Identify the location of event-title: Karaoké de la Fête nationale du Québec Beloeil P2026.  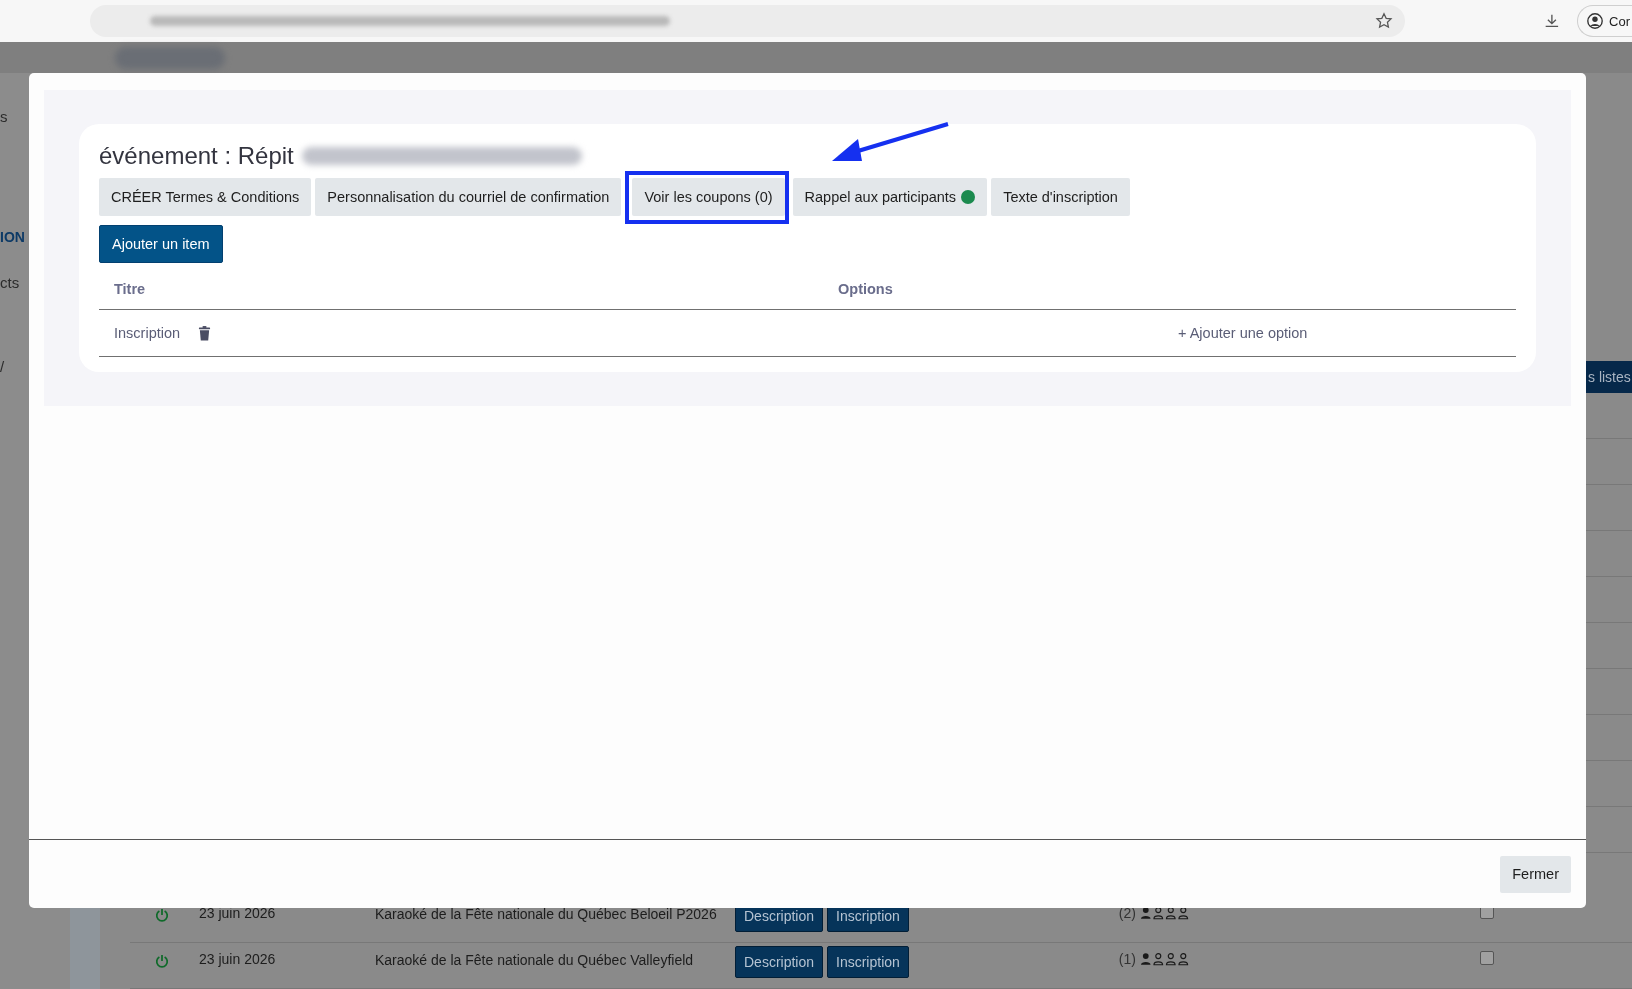
(546, 914).